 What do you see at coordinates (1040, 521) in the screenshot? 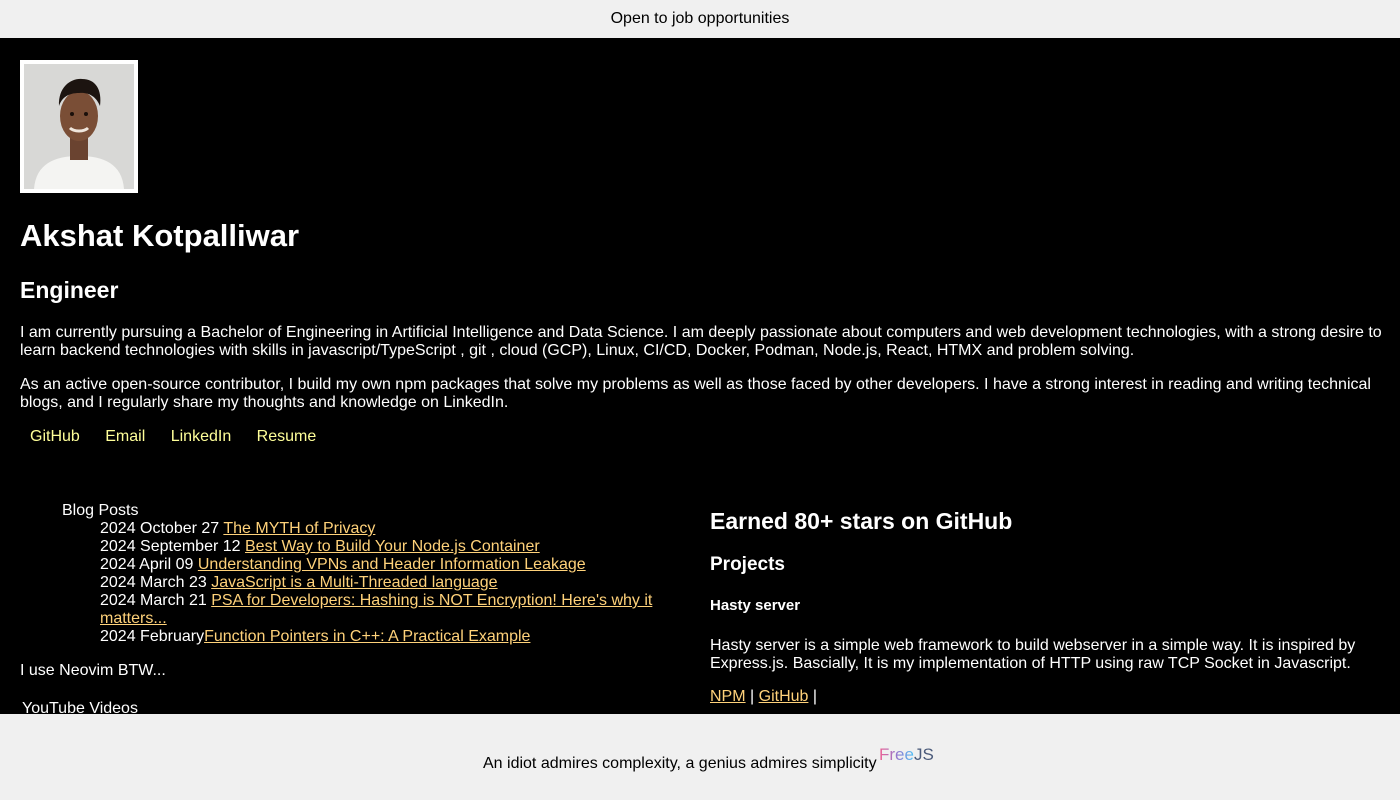
I see `github-stars-block: Earned 80+ stars on GitHub` at bounding box center [1040, 521].